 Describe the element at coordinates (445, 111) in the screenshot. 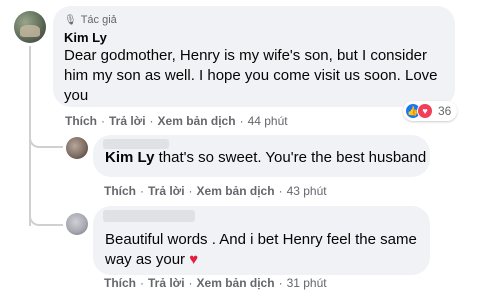

I see `reaction-count: 36` at that location.